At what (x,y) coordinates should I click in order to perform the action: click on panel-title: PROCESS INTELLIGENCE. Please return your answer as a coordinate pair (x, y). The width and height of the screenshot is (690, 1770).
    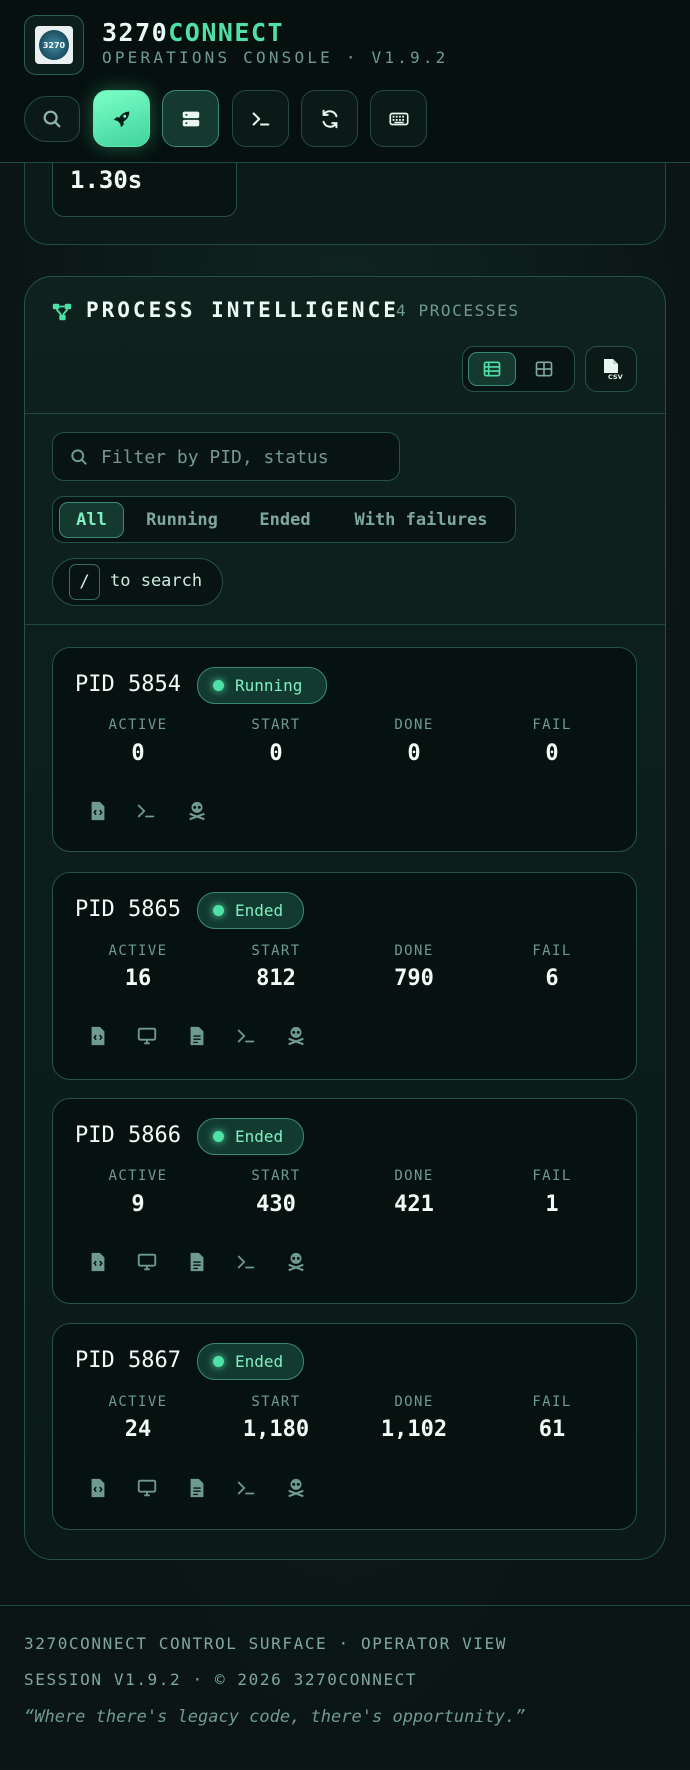
    Looking at the image, I should click on (242, 310).